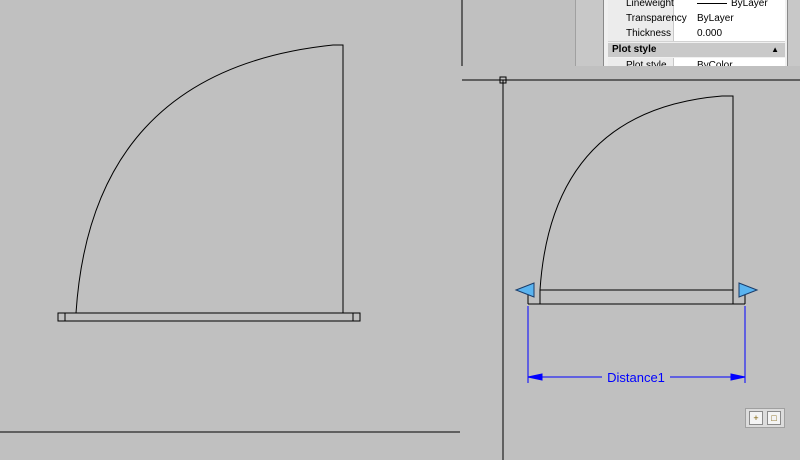  What do you see at coordinates (709, 33) in the screenshot?
I see `property-value: 0.000` at bounding box center [709, 33].